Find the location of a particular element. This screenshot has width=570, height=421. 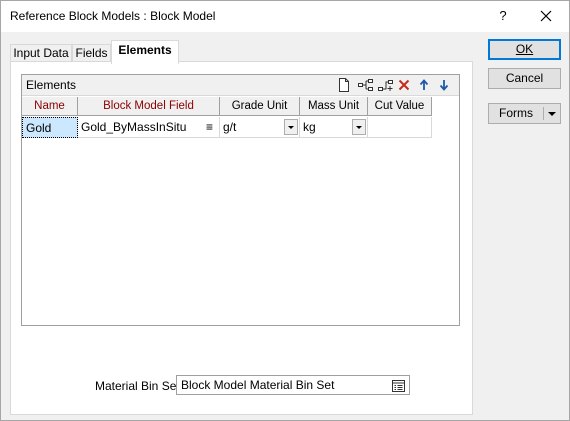

column-header-grade-unit: Grade Unit is located at coordinates (260, 106).